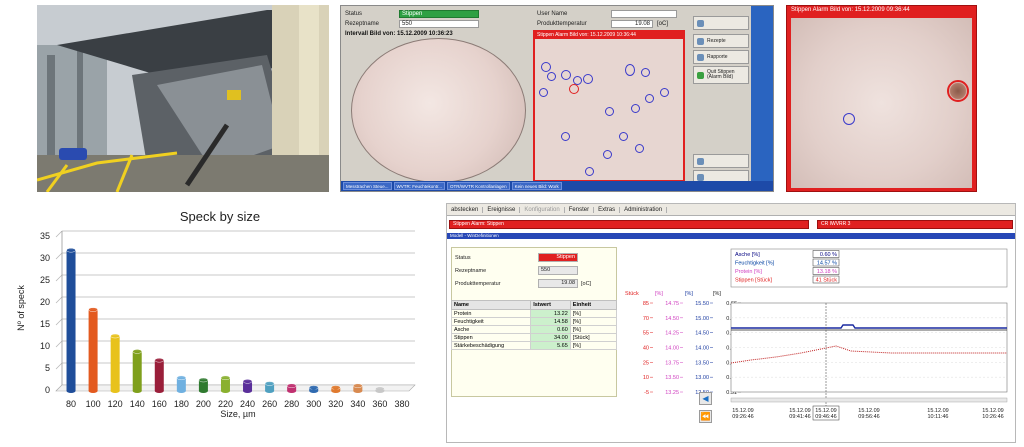  Describe the element at coordinates (465, 209) in the screenshot. I see `menu-item-abstecken: abstecken` at that location.